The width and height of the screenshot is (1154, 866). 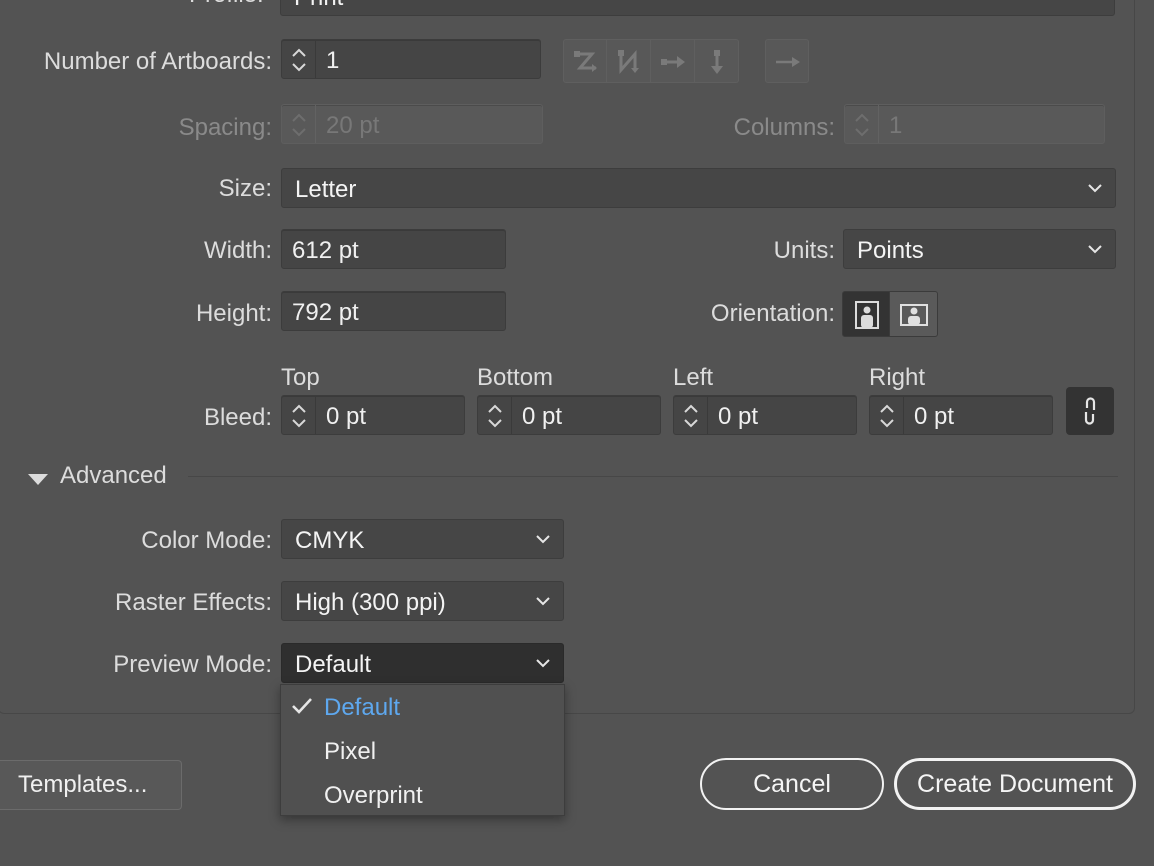 I want to click on advanced-label: Advanced, so click(x=113, y=475).